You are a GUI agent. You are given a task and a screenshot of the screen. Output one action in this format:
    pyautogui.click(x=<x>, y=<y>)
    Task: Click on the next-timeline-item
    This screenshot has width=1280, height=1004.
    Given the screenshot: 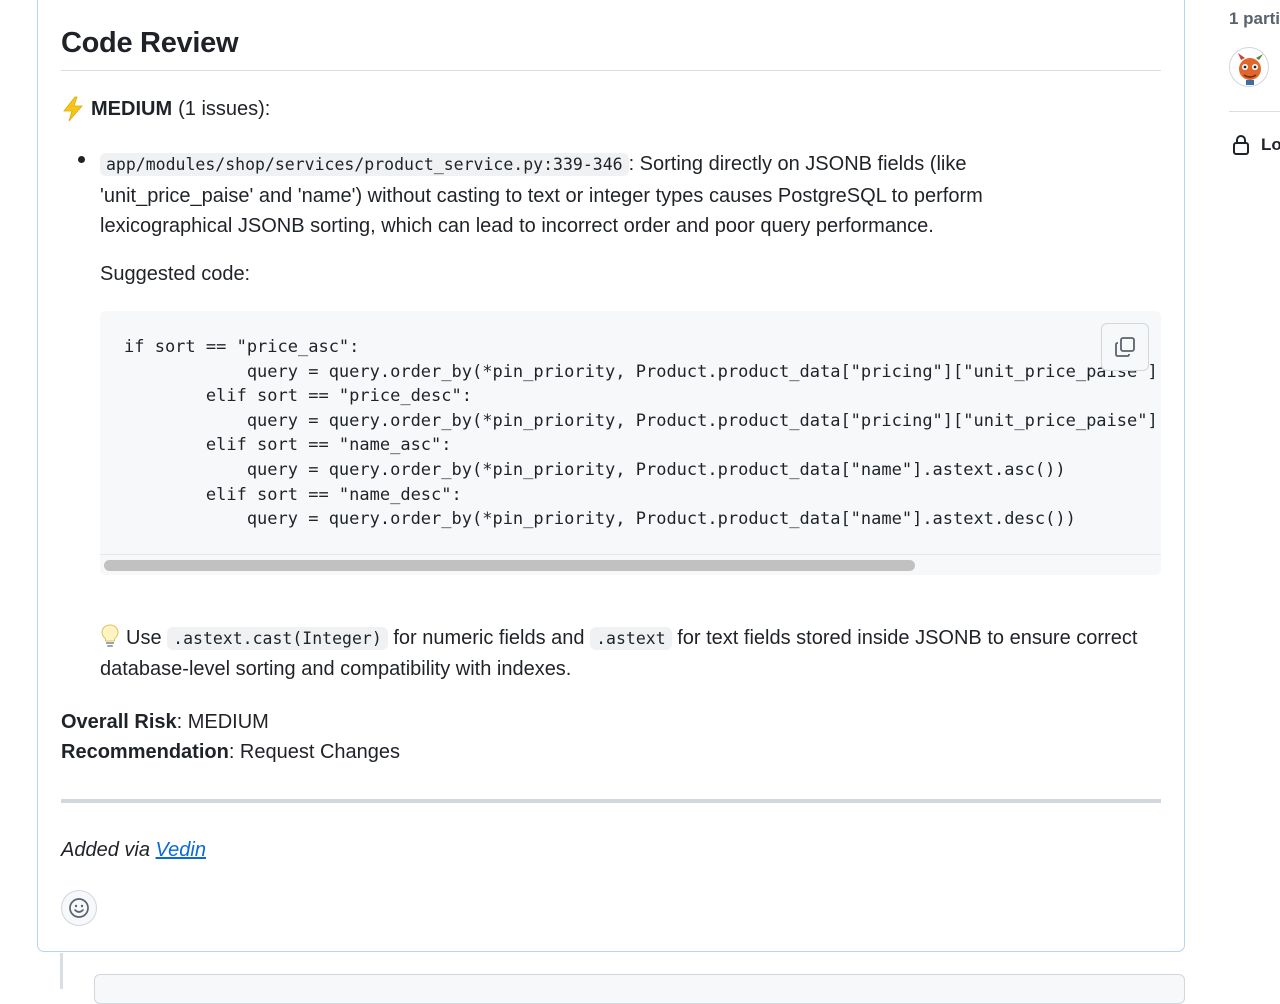 What is the action you would take?
    pyautogui.click(x=639, y=989)
    